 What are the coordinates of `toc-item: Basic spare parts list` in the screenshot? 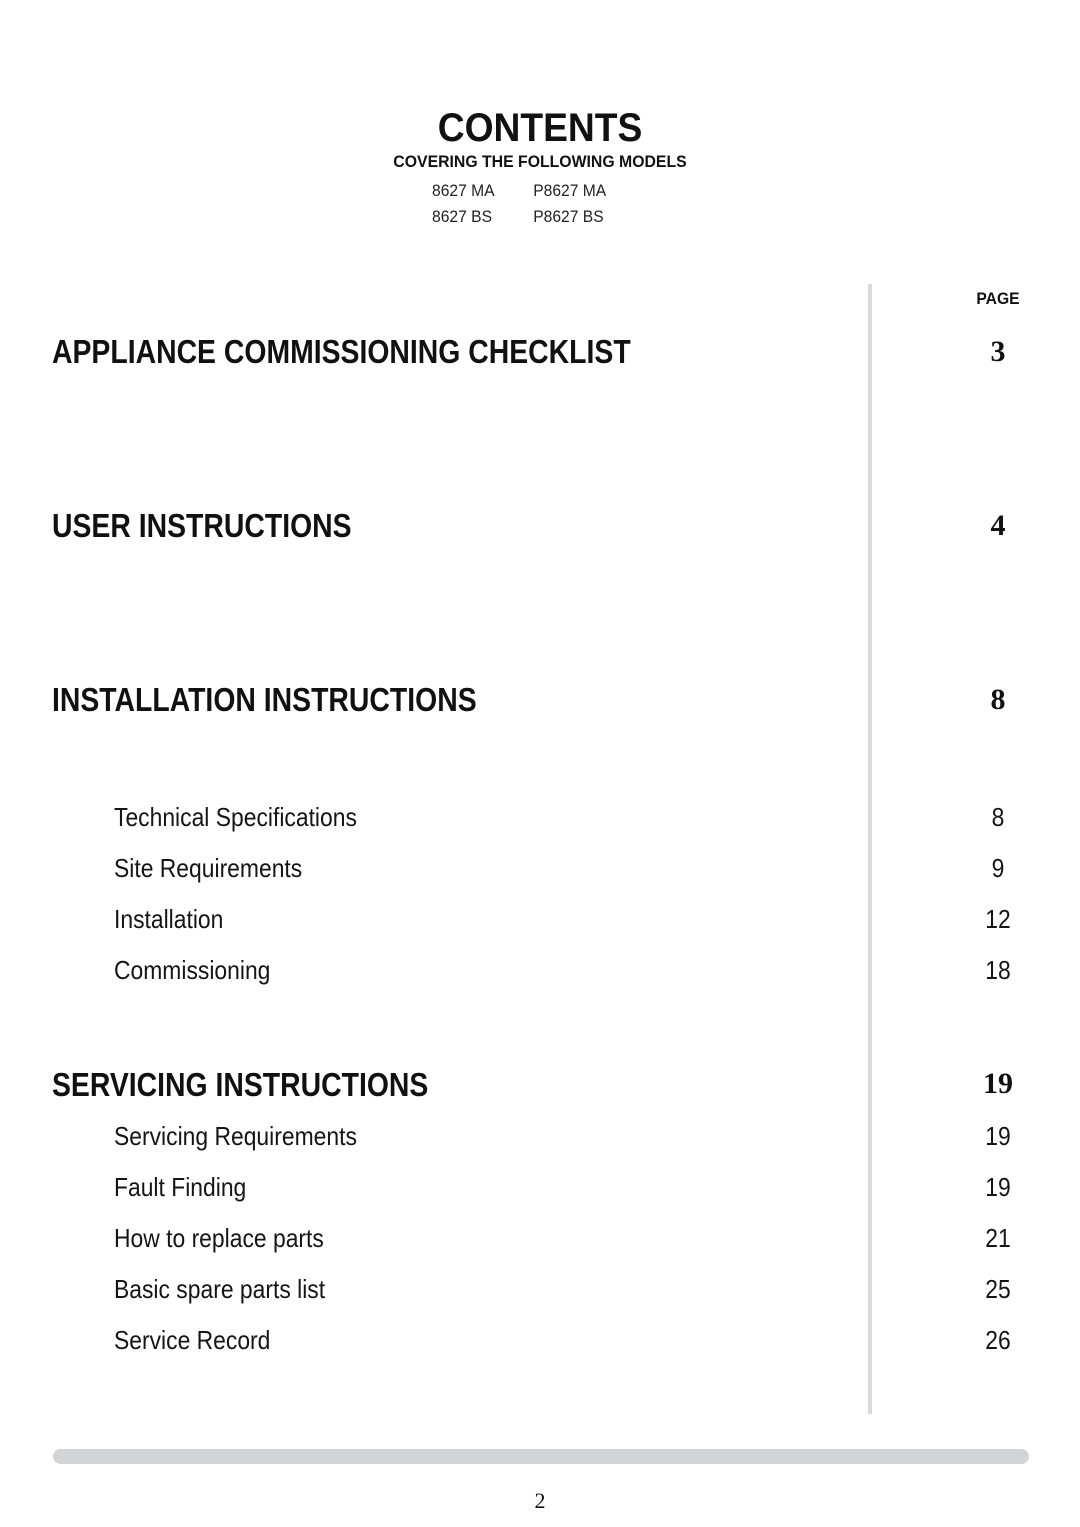 It's located at (219, 1289).